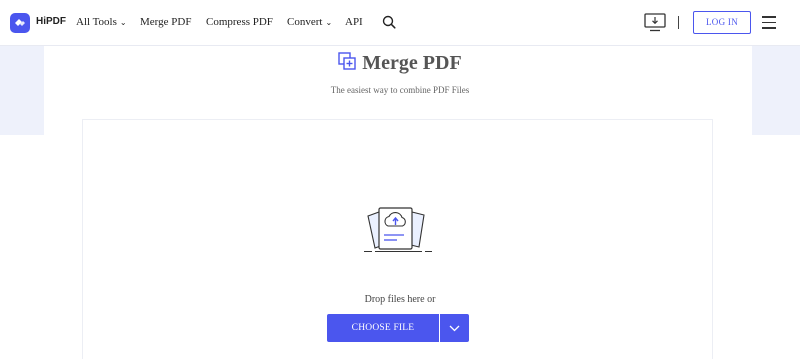 The image size is (800, 359). I want to click on nav-api: API, so click(354, 22).